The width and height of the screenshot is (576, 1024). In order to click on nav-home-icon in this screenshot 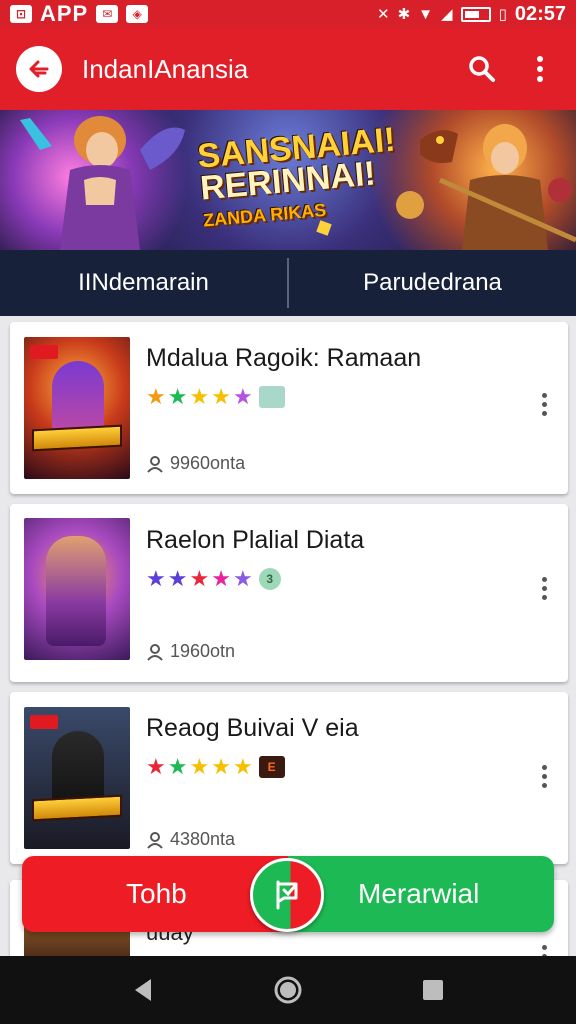, I will do `click(288, 990)`.